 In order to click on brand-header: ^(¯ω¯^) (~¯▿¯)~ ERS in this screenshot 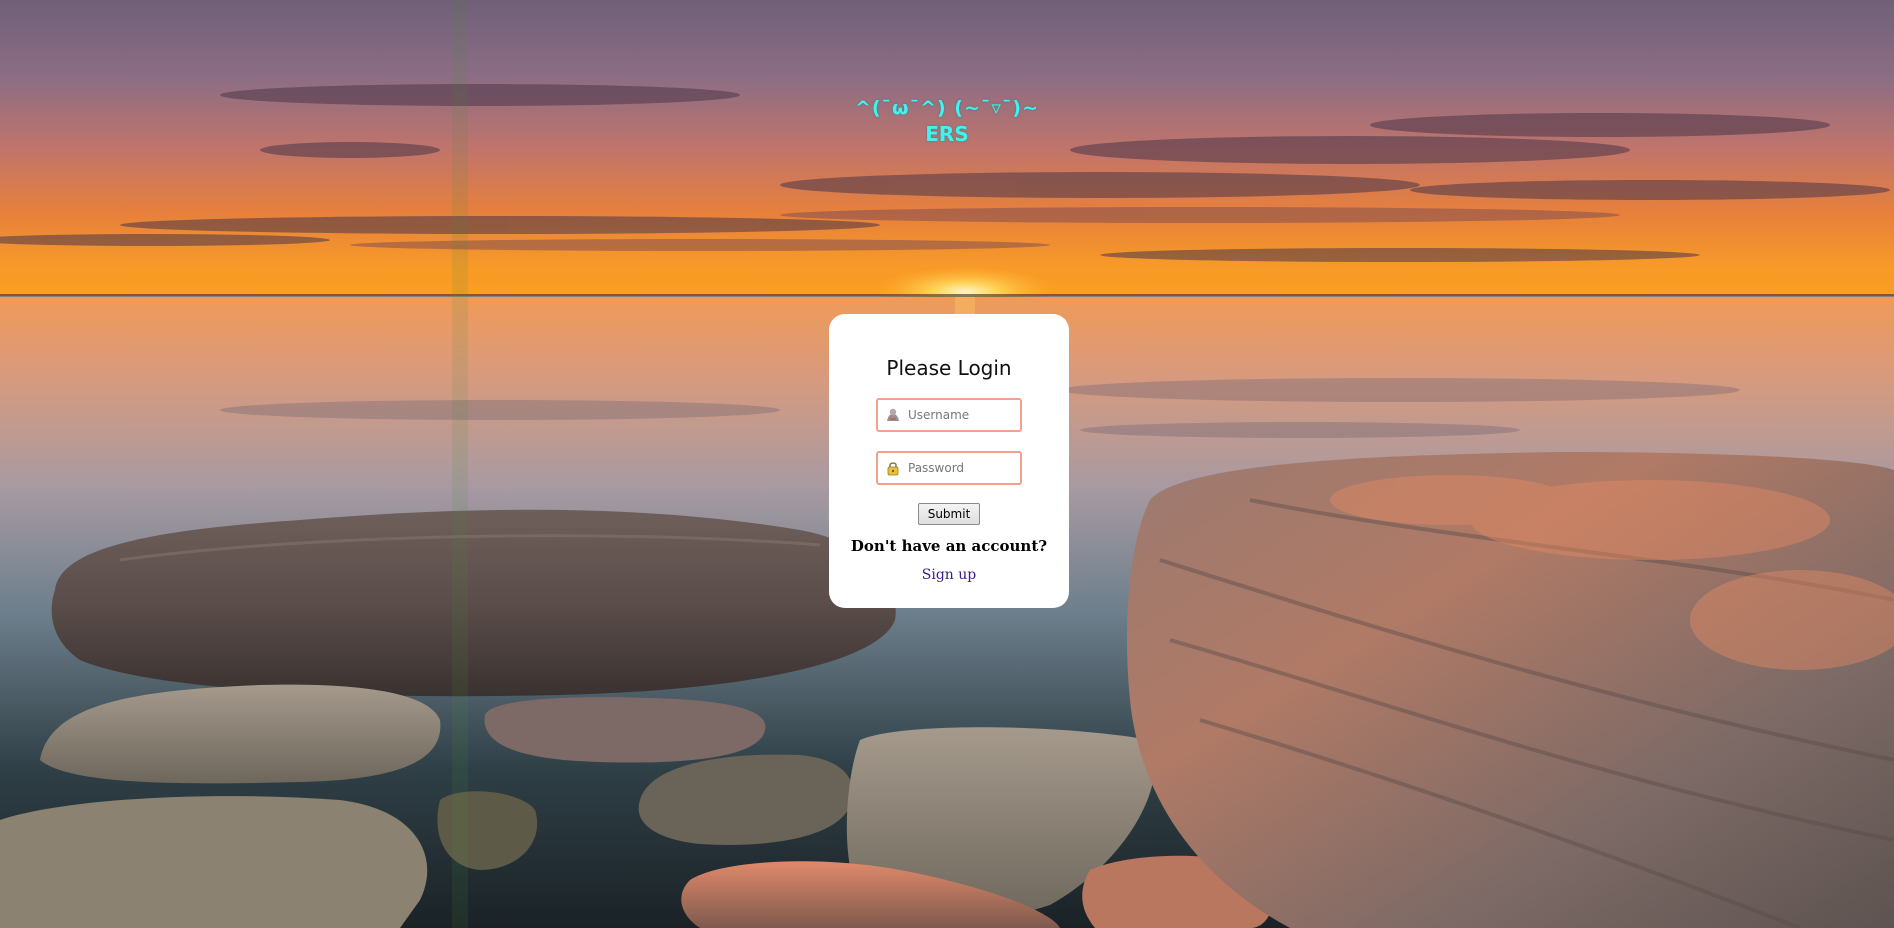, I will do `click(947, 121)`.